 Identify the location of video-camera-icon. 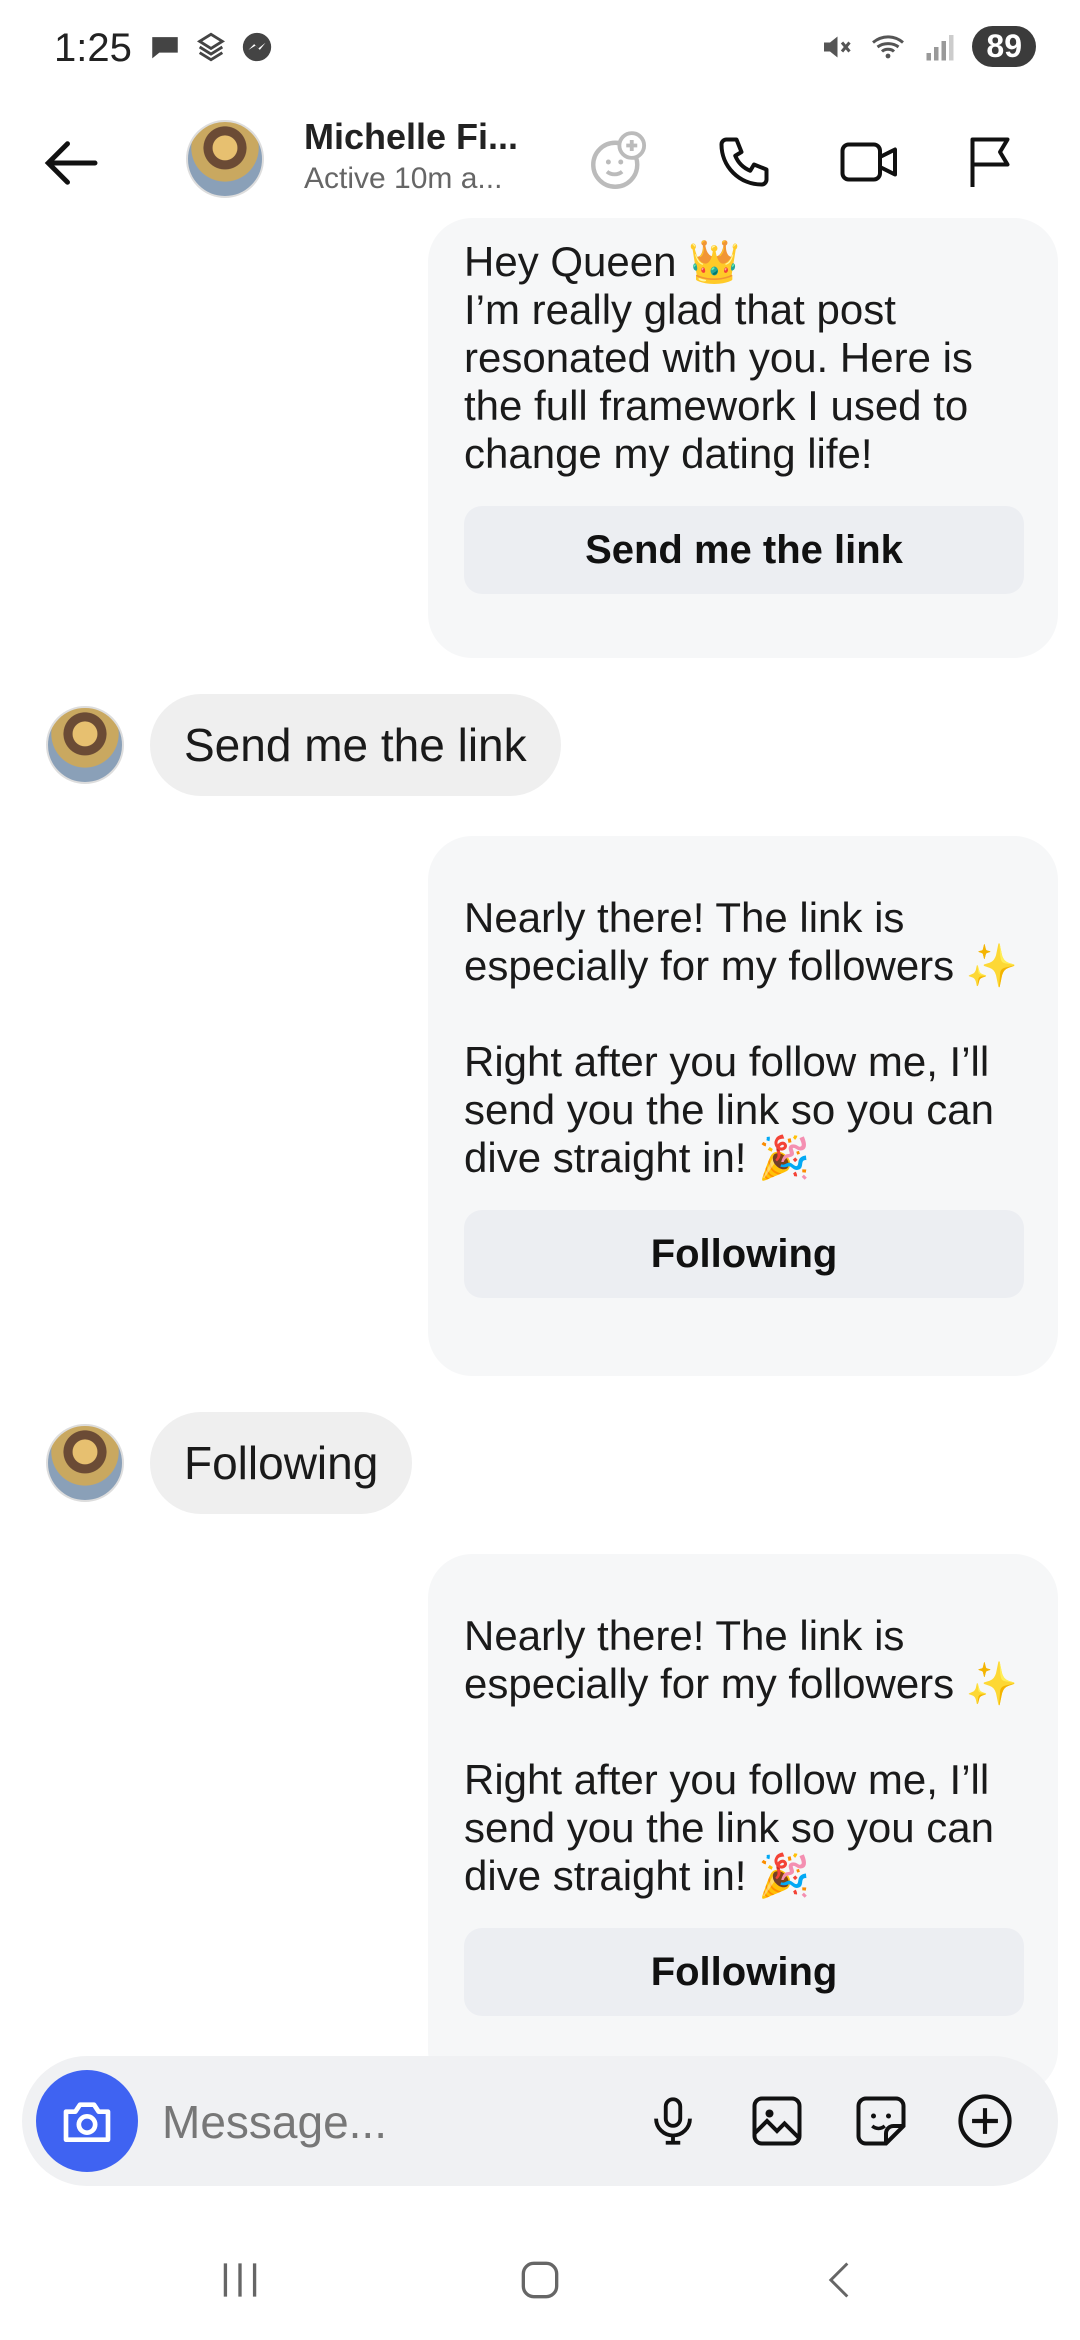
(868, 162).